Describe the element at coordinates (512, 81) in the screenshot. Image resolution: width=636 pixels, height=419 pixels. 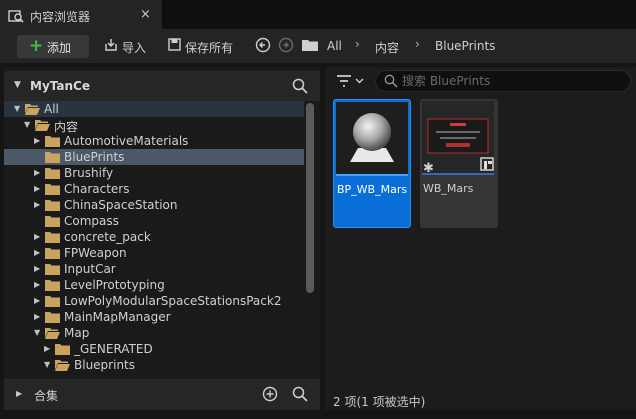
I see `asset-search-input` at that location.